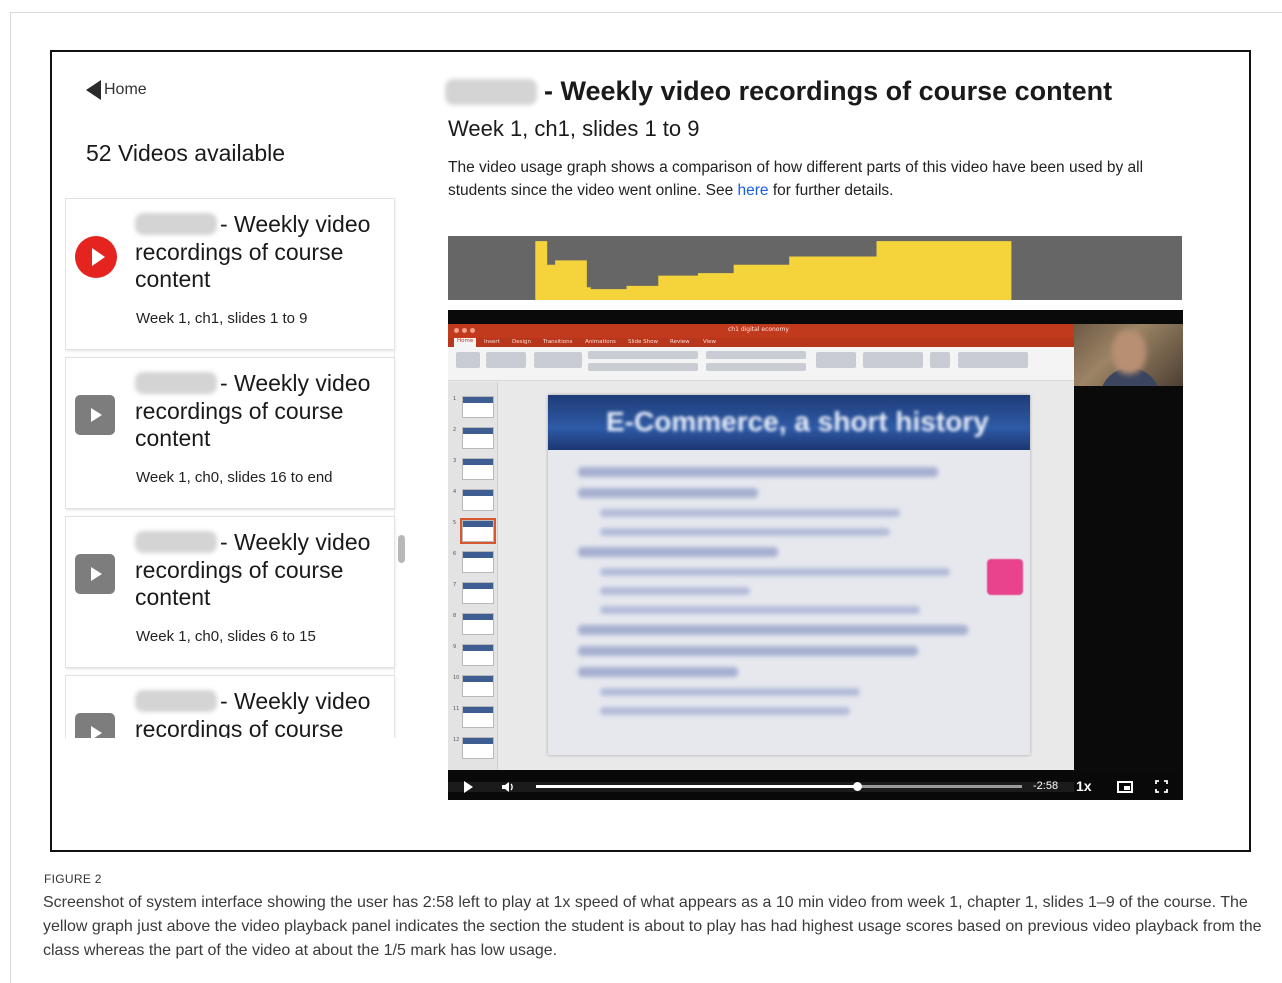 This screenshot has height=983, width=1282. I want to click on time-remaining: -2:58, so click(1046, 786).